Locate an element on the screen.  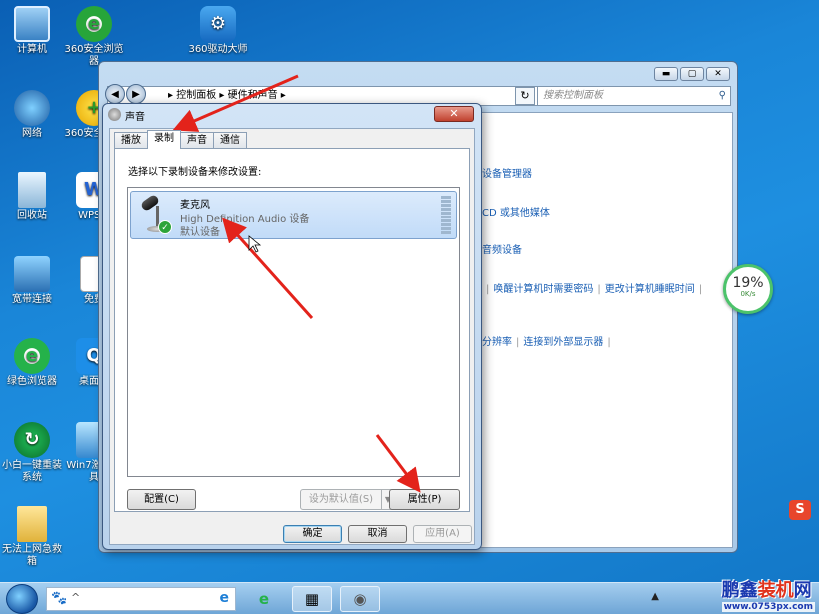
apply-button: 应用(A) is located at coordinates (442, 534).